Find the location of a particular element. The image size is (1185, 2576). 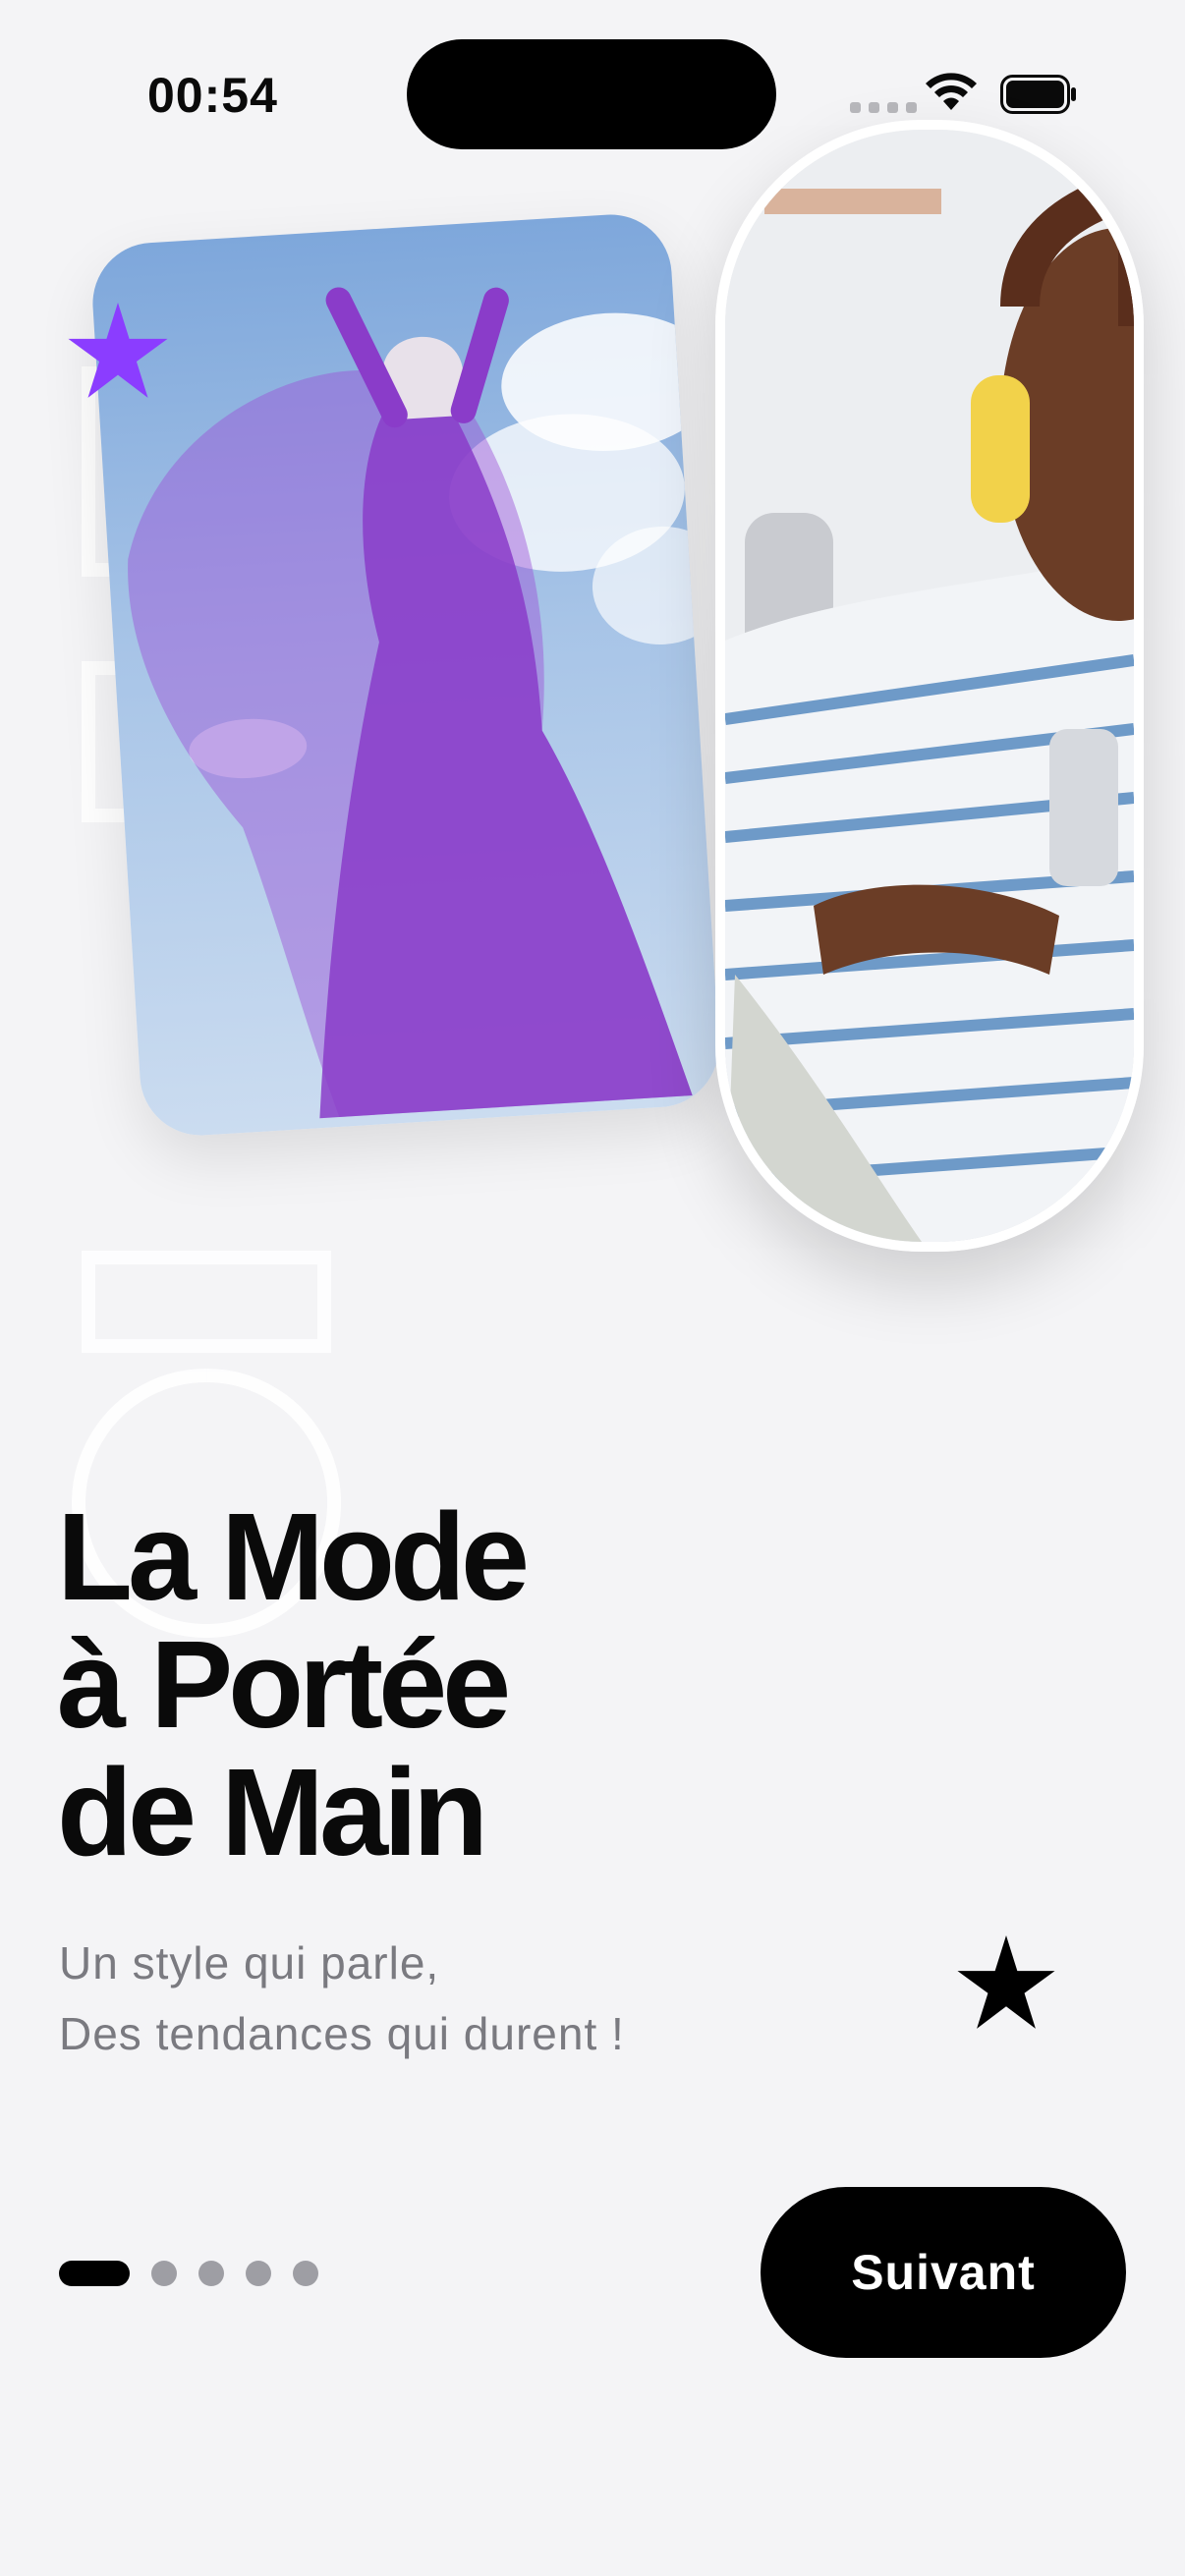

subtitle-line-1: Un style qui parle, is located at coordinates (250, 1962).